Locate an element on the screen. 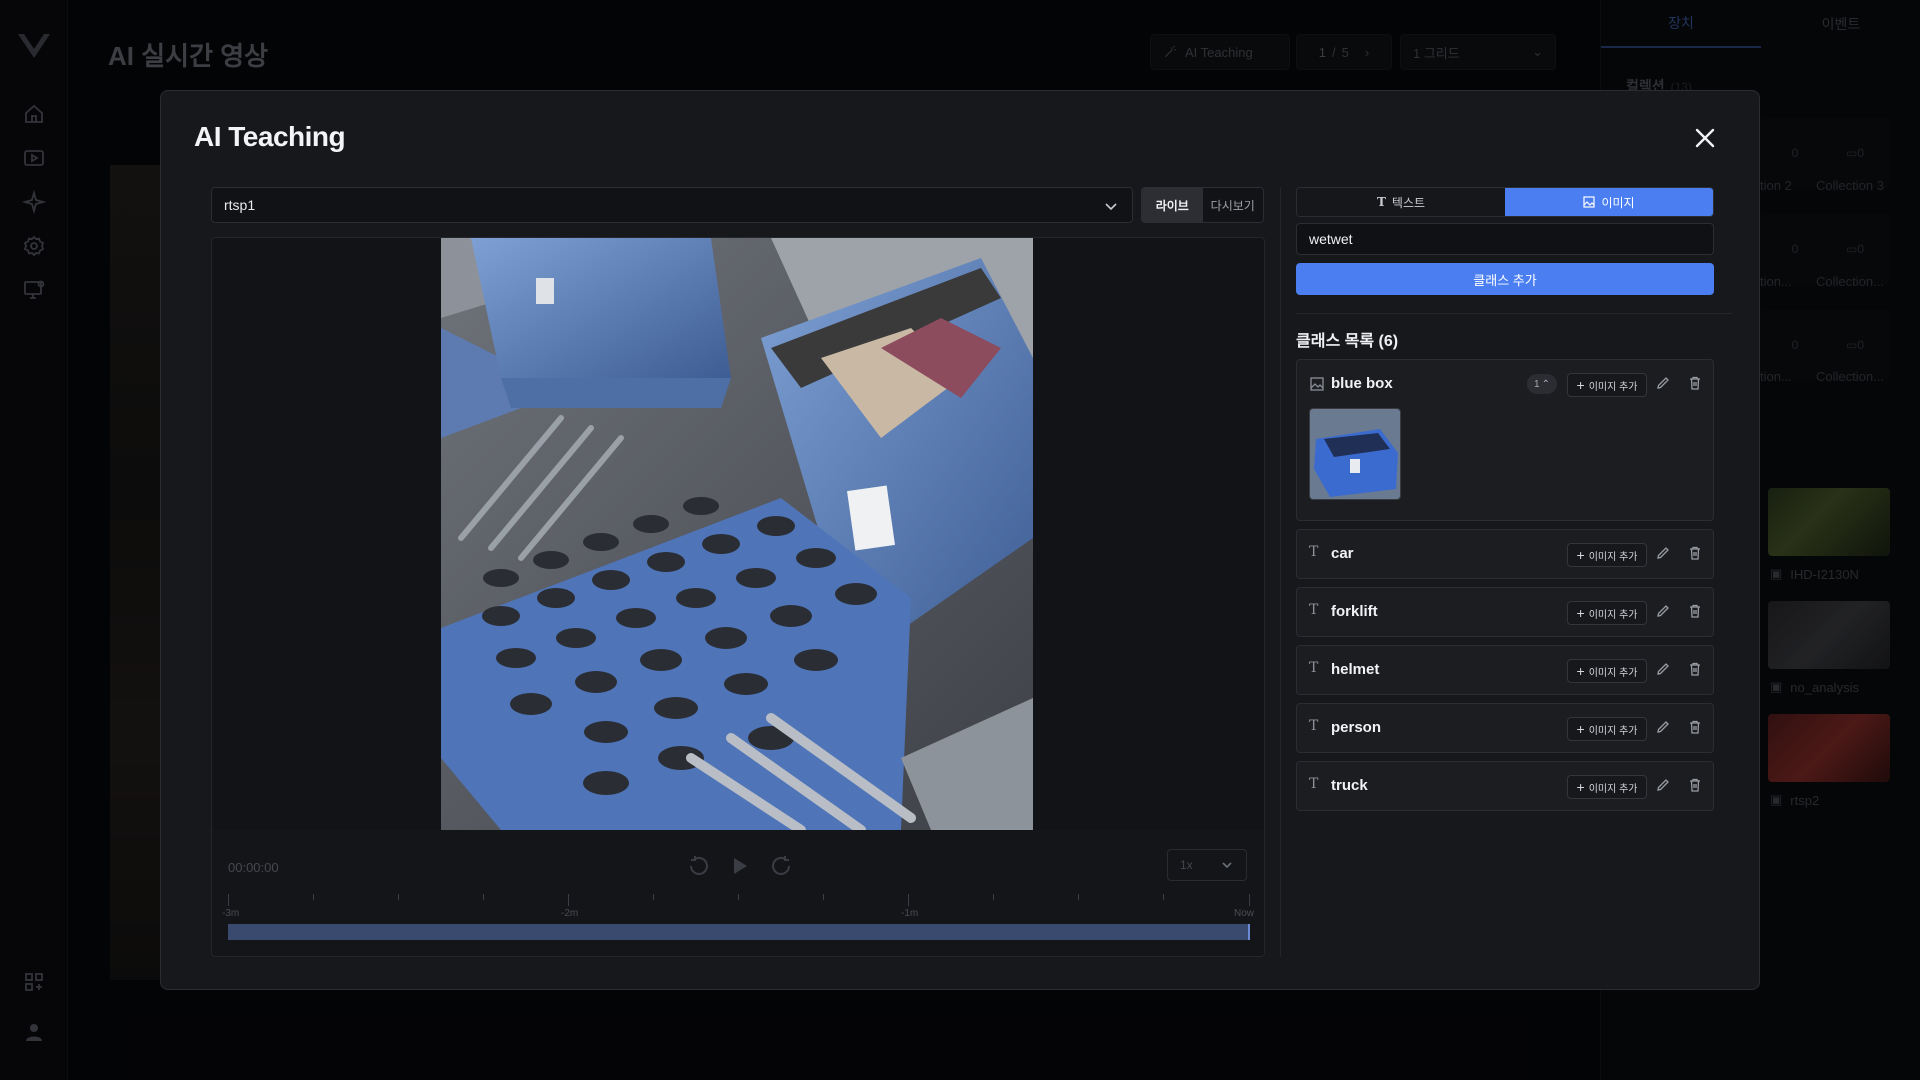  speed-select: 1x is located at coordinates (1207, 865).